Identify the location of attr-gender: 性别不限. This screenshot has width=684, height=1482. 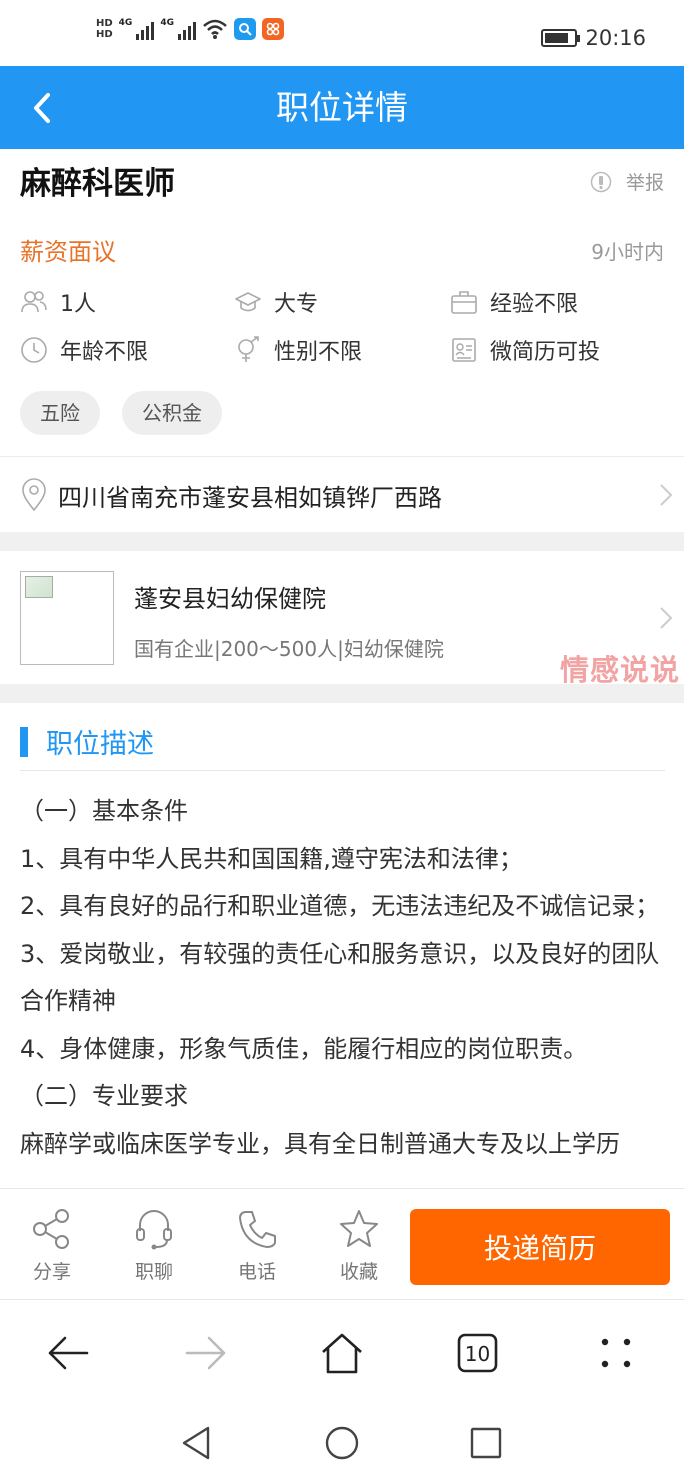
(298, 350).